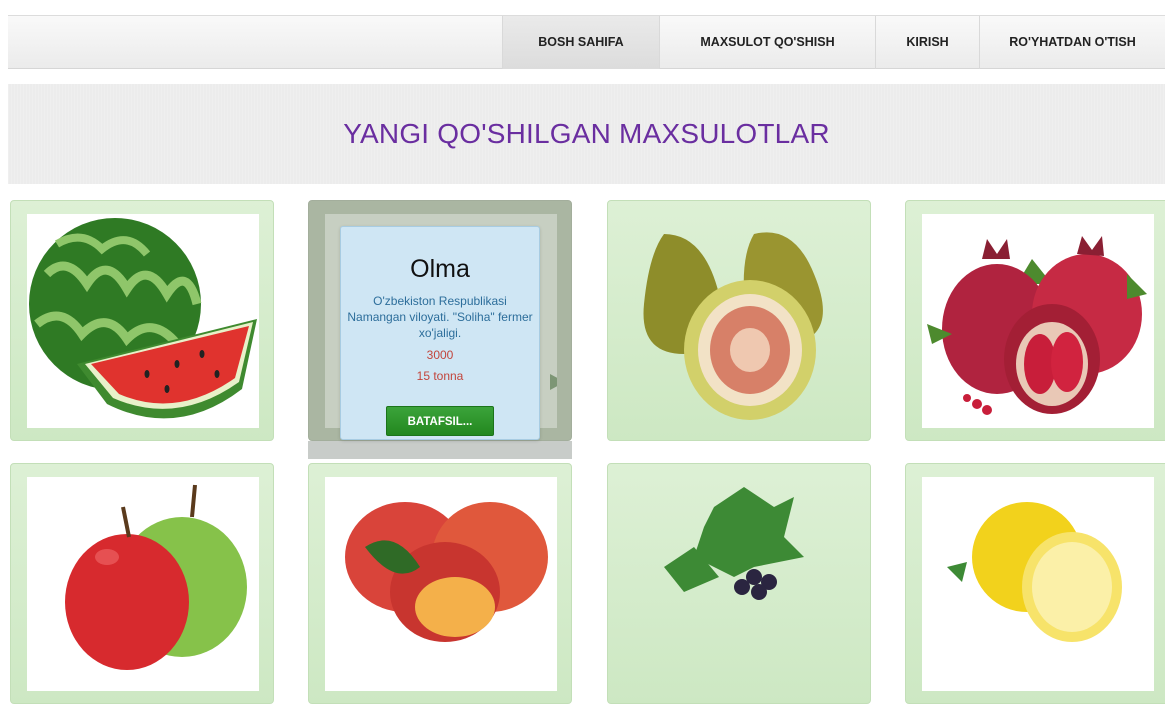  I want to click on nav-kirish: KIRISH, so click(927, 42).